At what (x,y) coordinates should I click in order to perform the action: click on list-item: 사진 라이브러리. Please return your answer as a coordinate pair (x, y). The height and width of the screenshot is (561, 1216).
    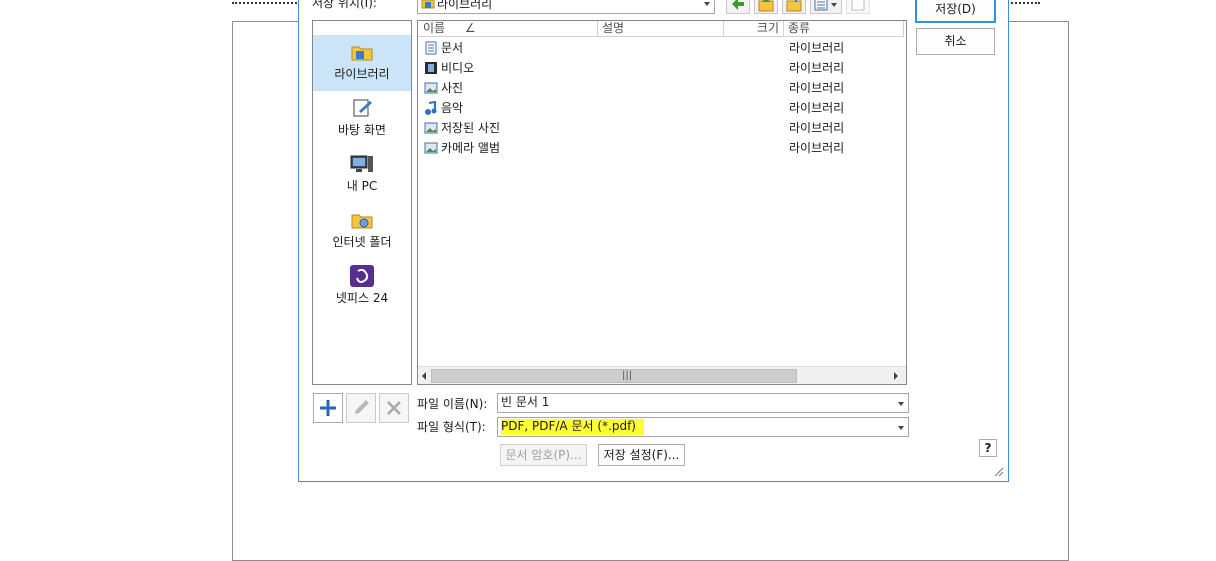
    Looking at the image, I should click on (661, 89).